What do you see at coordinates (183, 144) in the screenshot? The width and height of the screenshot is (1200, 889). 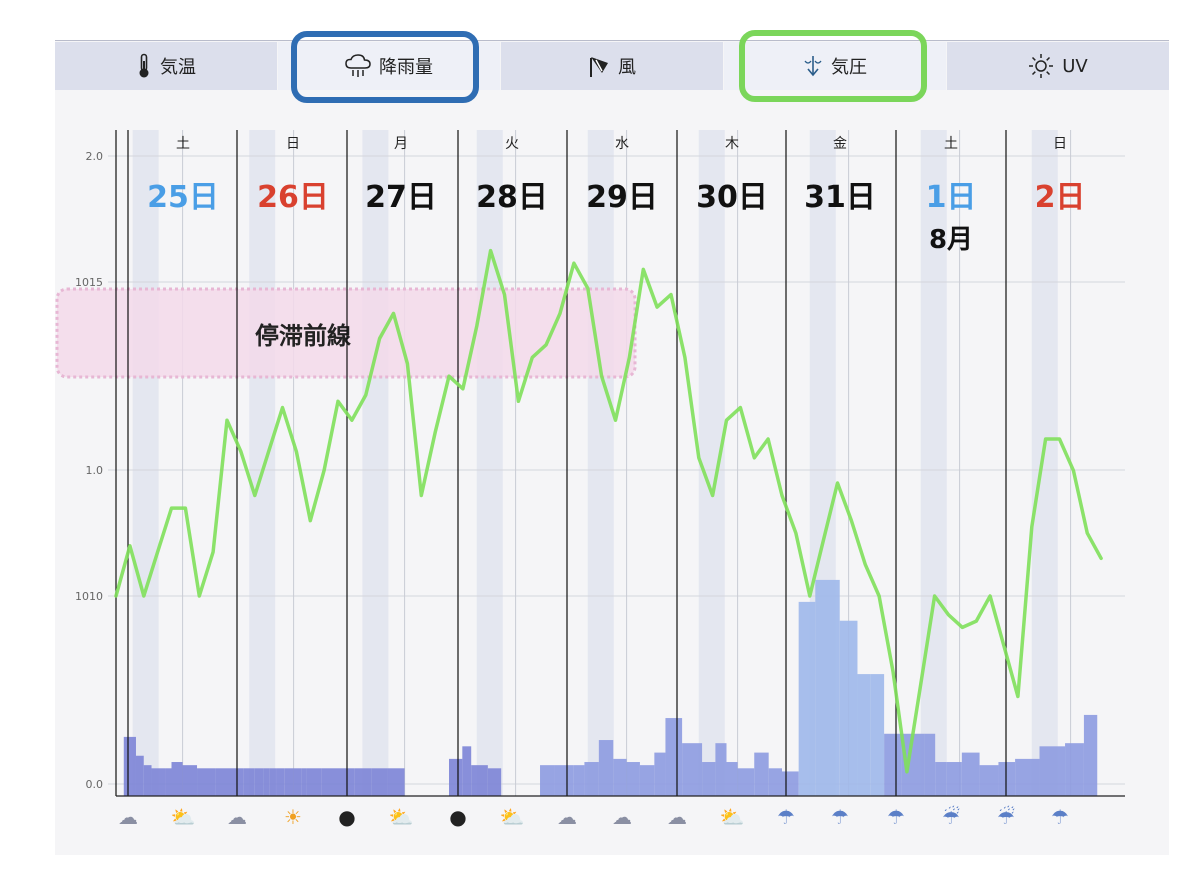 I see `weekday-label: 土` at bounding box center [183, 144].